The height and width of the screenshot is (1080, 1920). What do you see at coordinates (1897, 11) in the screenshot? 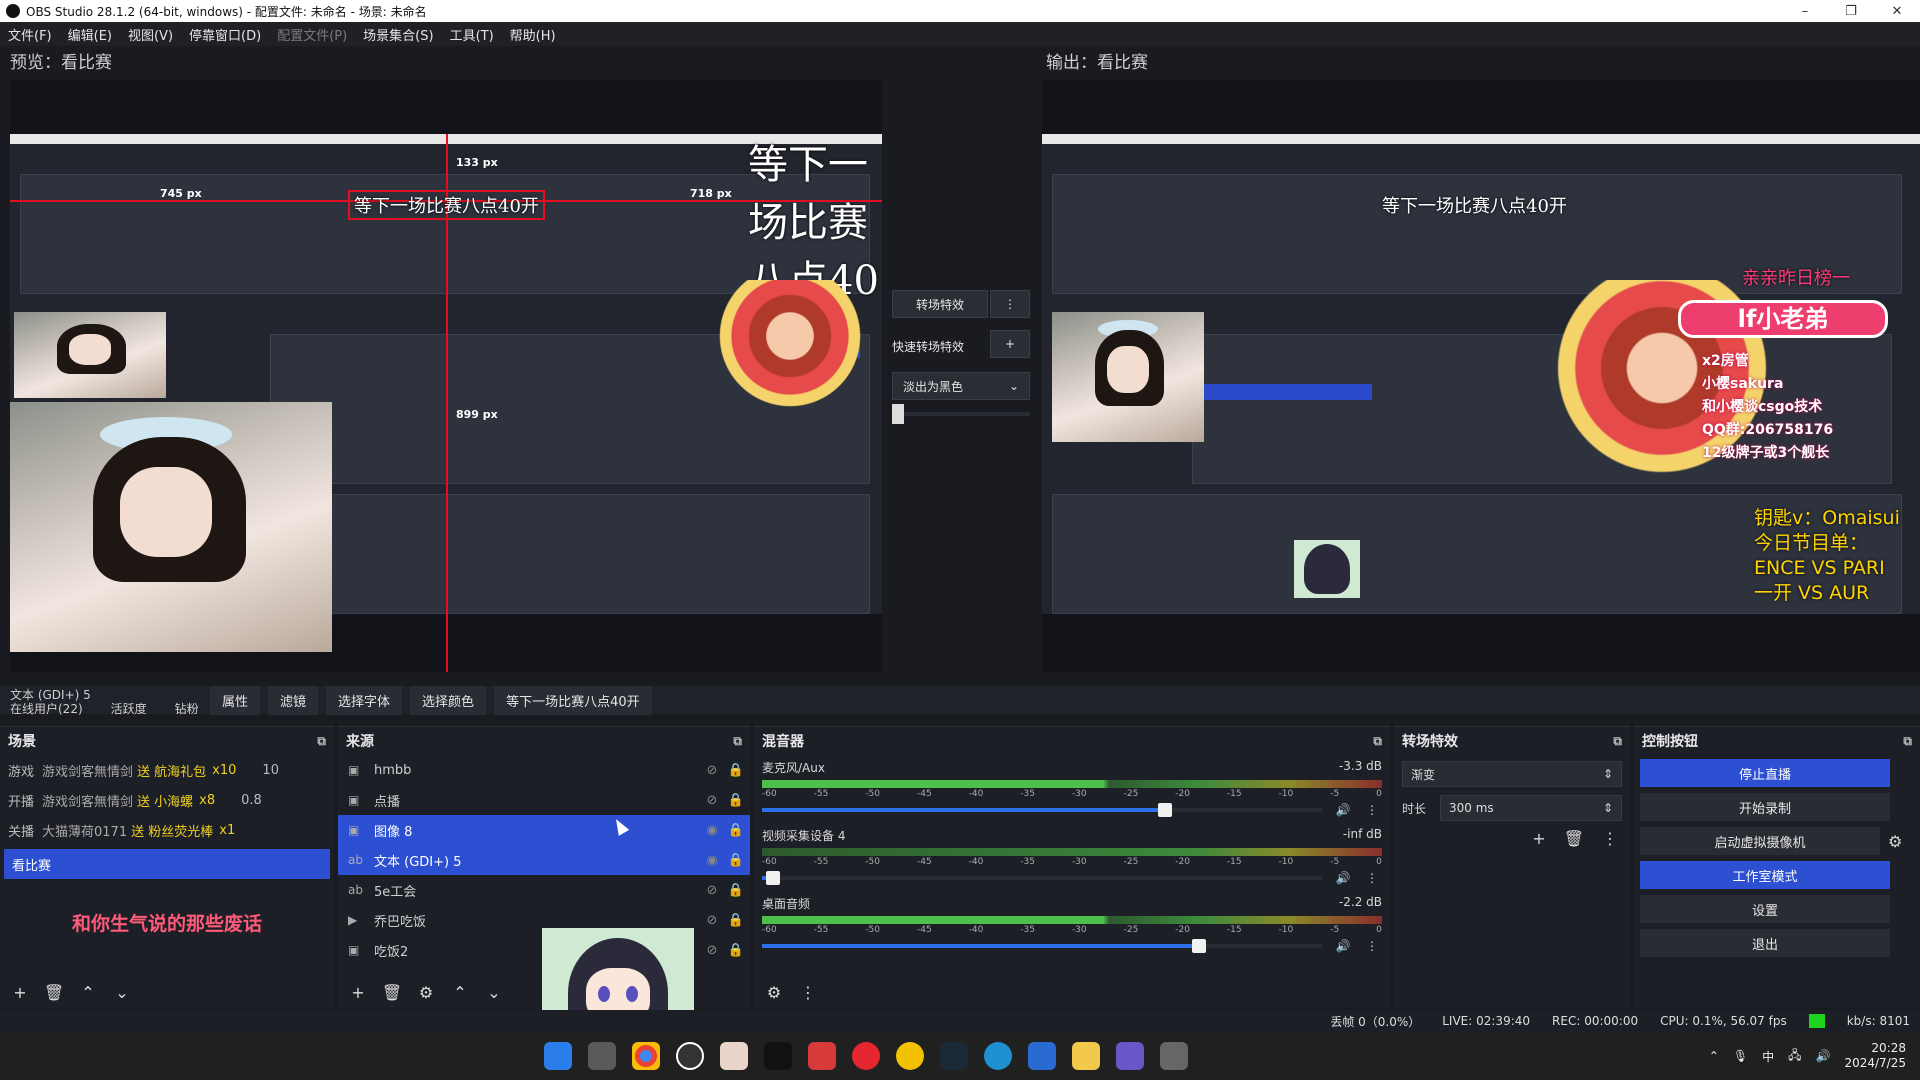
I see `close-button: ✕` at bounding box center [1897, 11].